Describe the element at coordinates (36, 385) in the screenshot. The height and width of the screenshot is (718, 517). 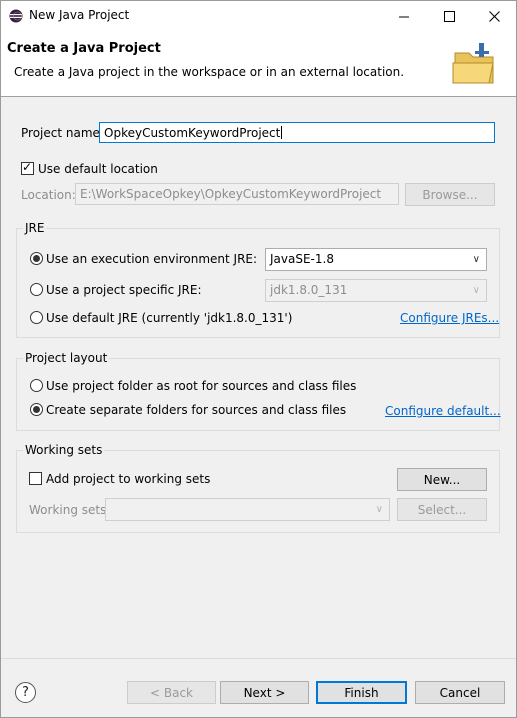
I see `layout-root-radio` at that location.